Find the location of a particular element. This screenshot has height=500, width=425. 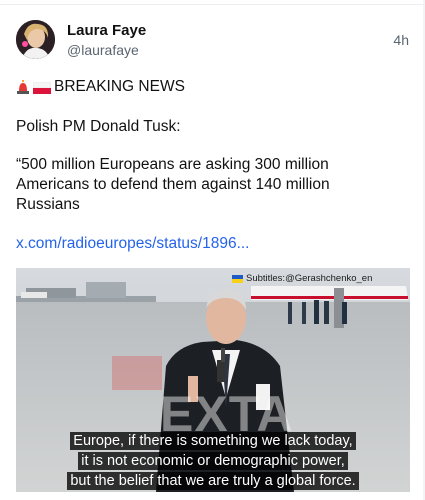

tweet-timestamp: 4h is located at coordinates (401, 40).